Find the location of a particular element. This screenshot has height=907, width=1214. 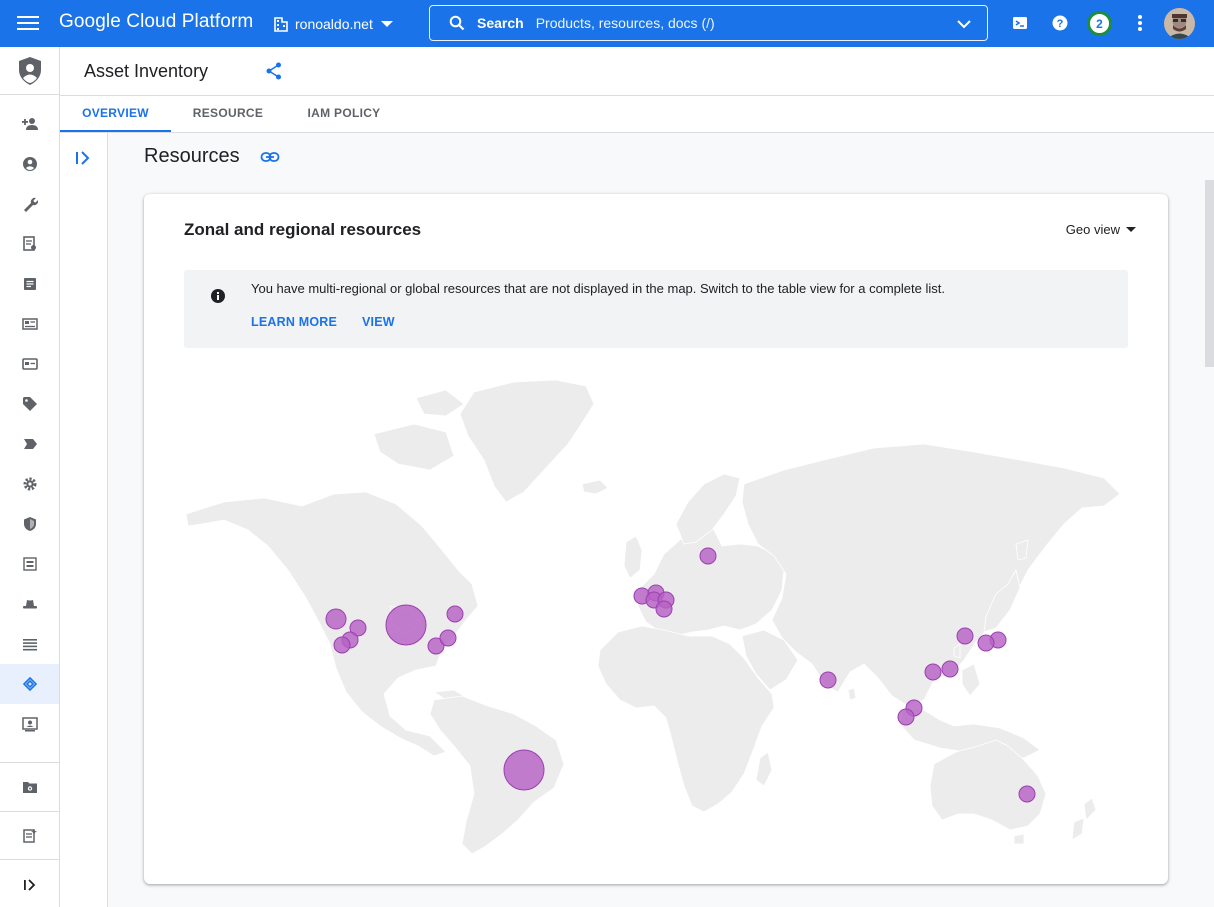

help-icon: ? is located at coordinates (1060, 23).